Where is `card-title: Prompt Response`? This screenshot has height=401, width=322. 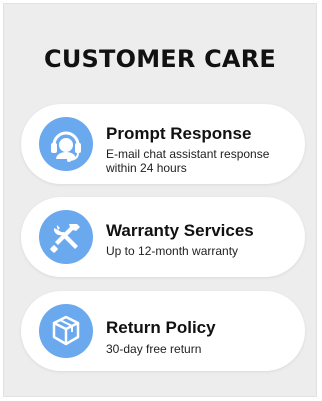 card-title: Prompt Response is located at coordinates (179, 133).